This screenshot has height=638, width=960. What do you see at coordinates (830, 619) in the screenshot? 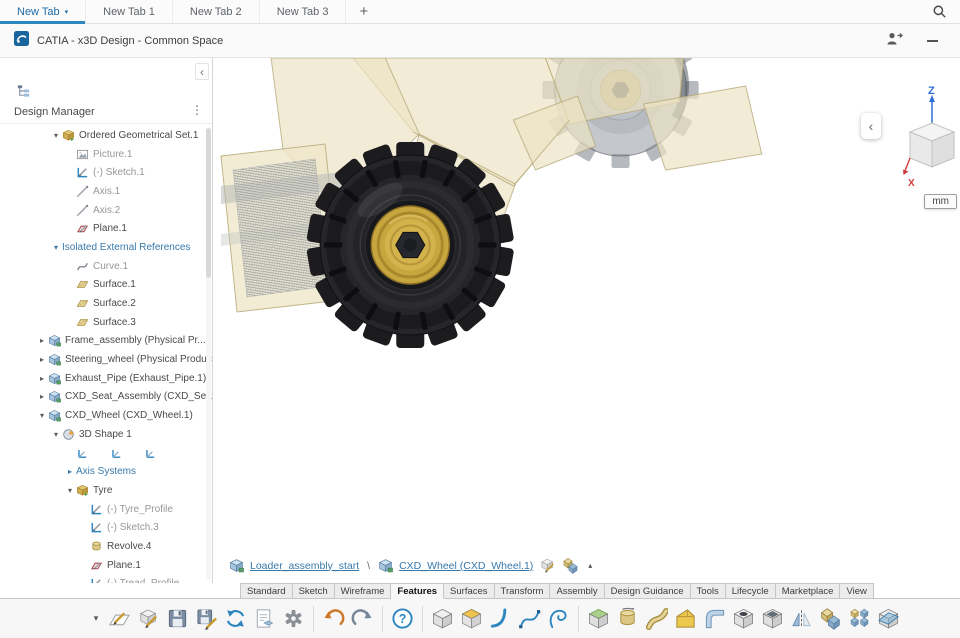
I see `boolean-button` at bounding box center [830, 619].